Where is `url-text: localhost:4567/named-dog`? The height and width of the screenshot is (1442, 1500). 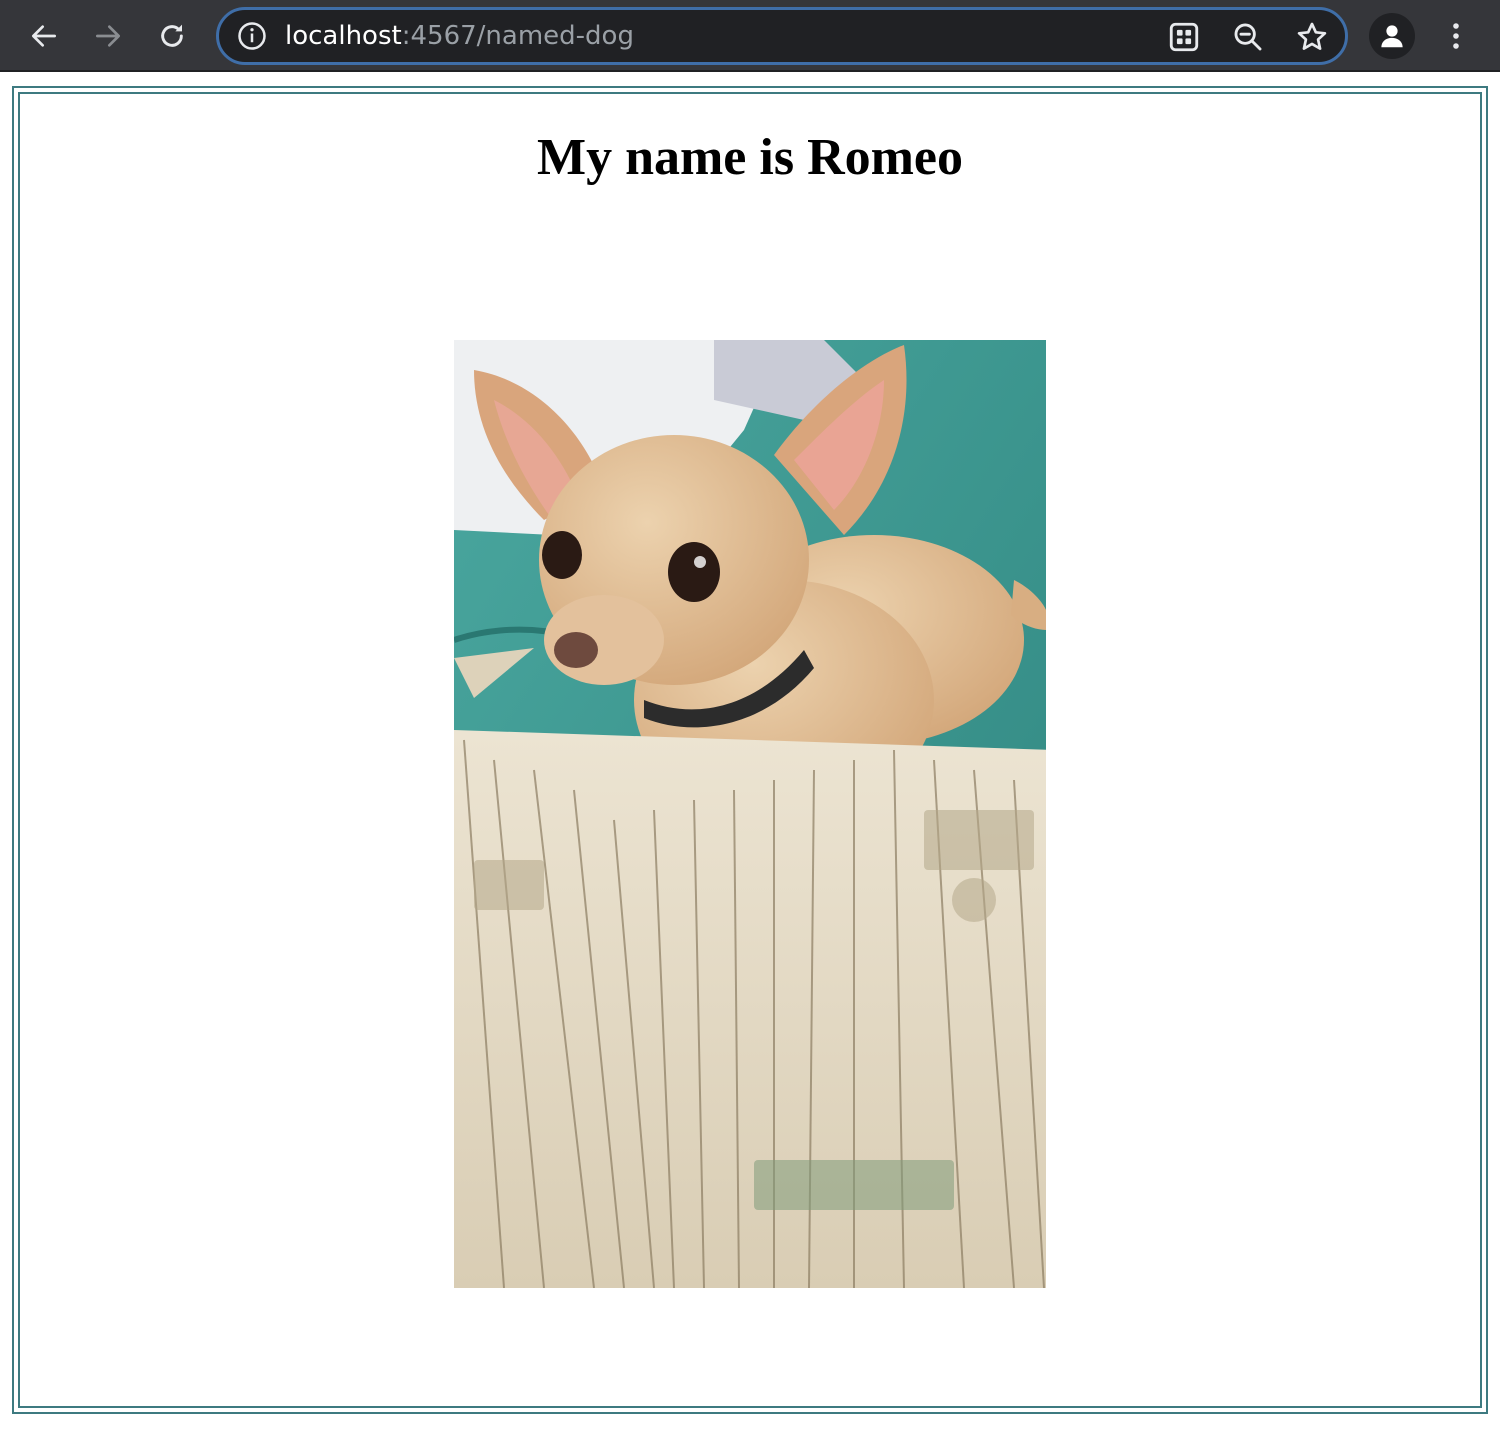 url-text: localhost:4567/named-dog is located at coordinates (459, 36).